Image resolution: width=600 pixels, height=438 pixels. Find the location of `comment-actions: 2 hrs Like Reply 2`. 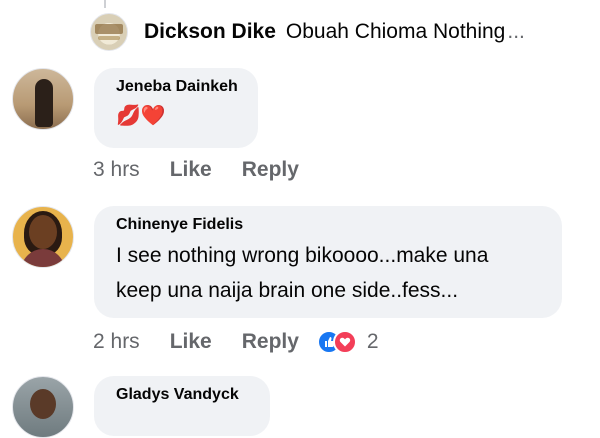

comment-actions: 2 hrs Like Reply 2 is located at coordinates (236, 342).